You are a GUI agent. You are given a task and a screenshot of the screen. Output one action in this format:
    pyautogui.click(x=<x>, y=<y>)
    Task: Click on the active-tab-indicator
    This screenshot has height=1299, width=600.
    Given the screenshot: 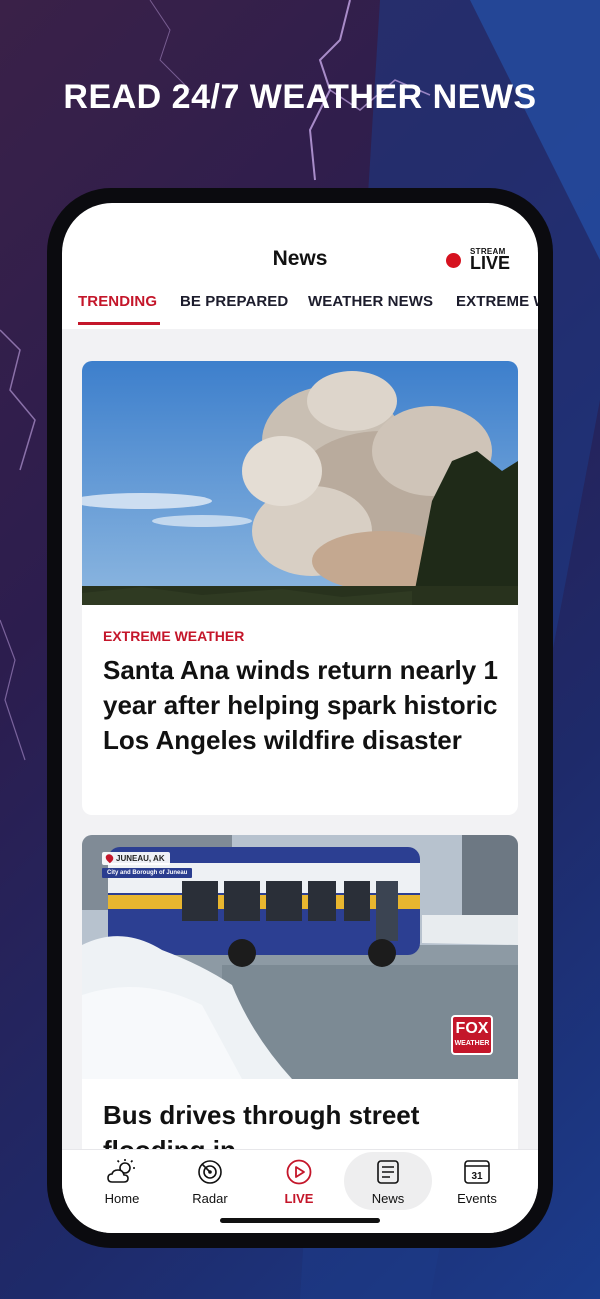 What is the action you would take?
    pyautogui.click(x=119, y=323)
    